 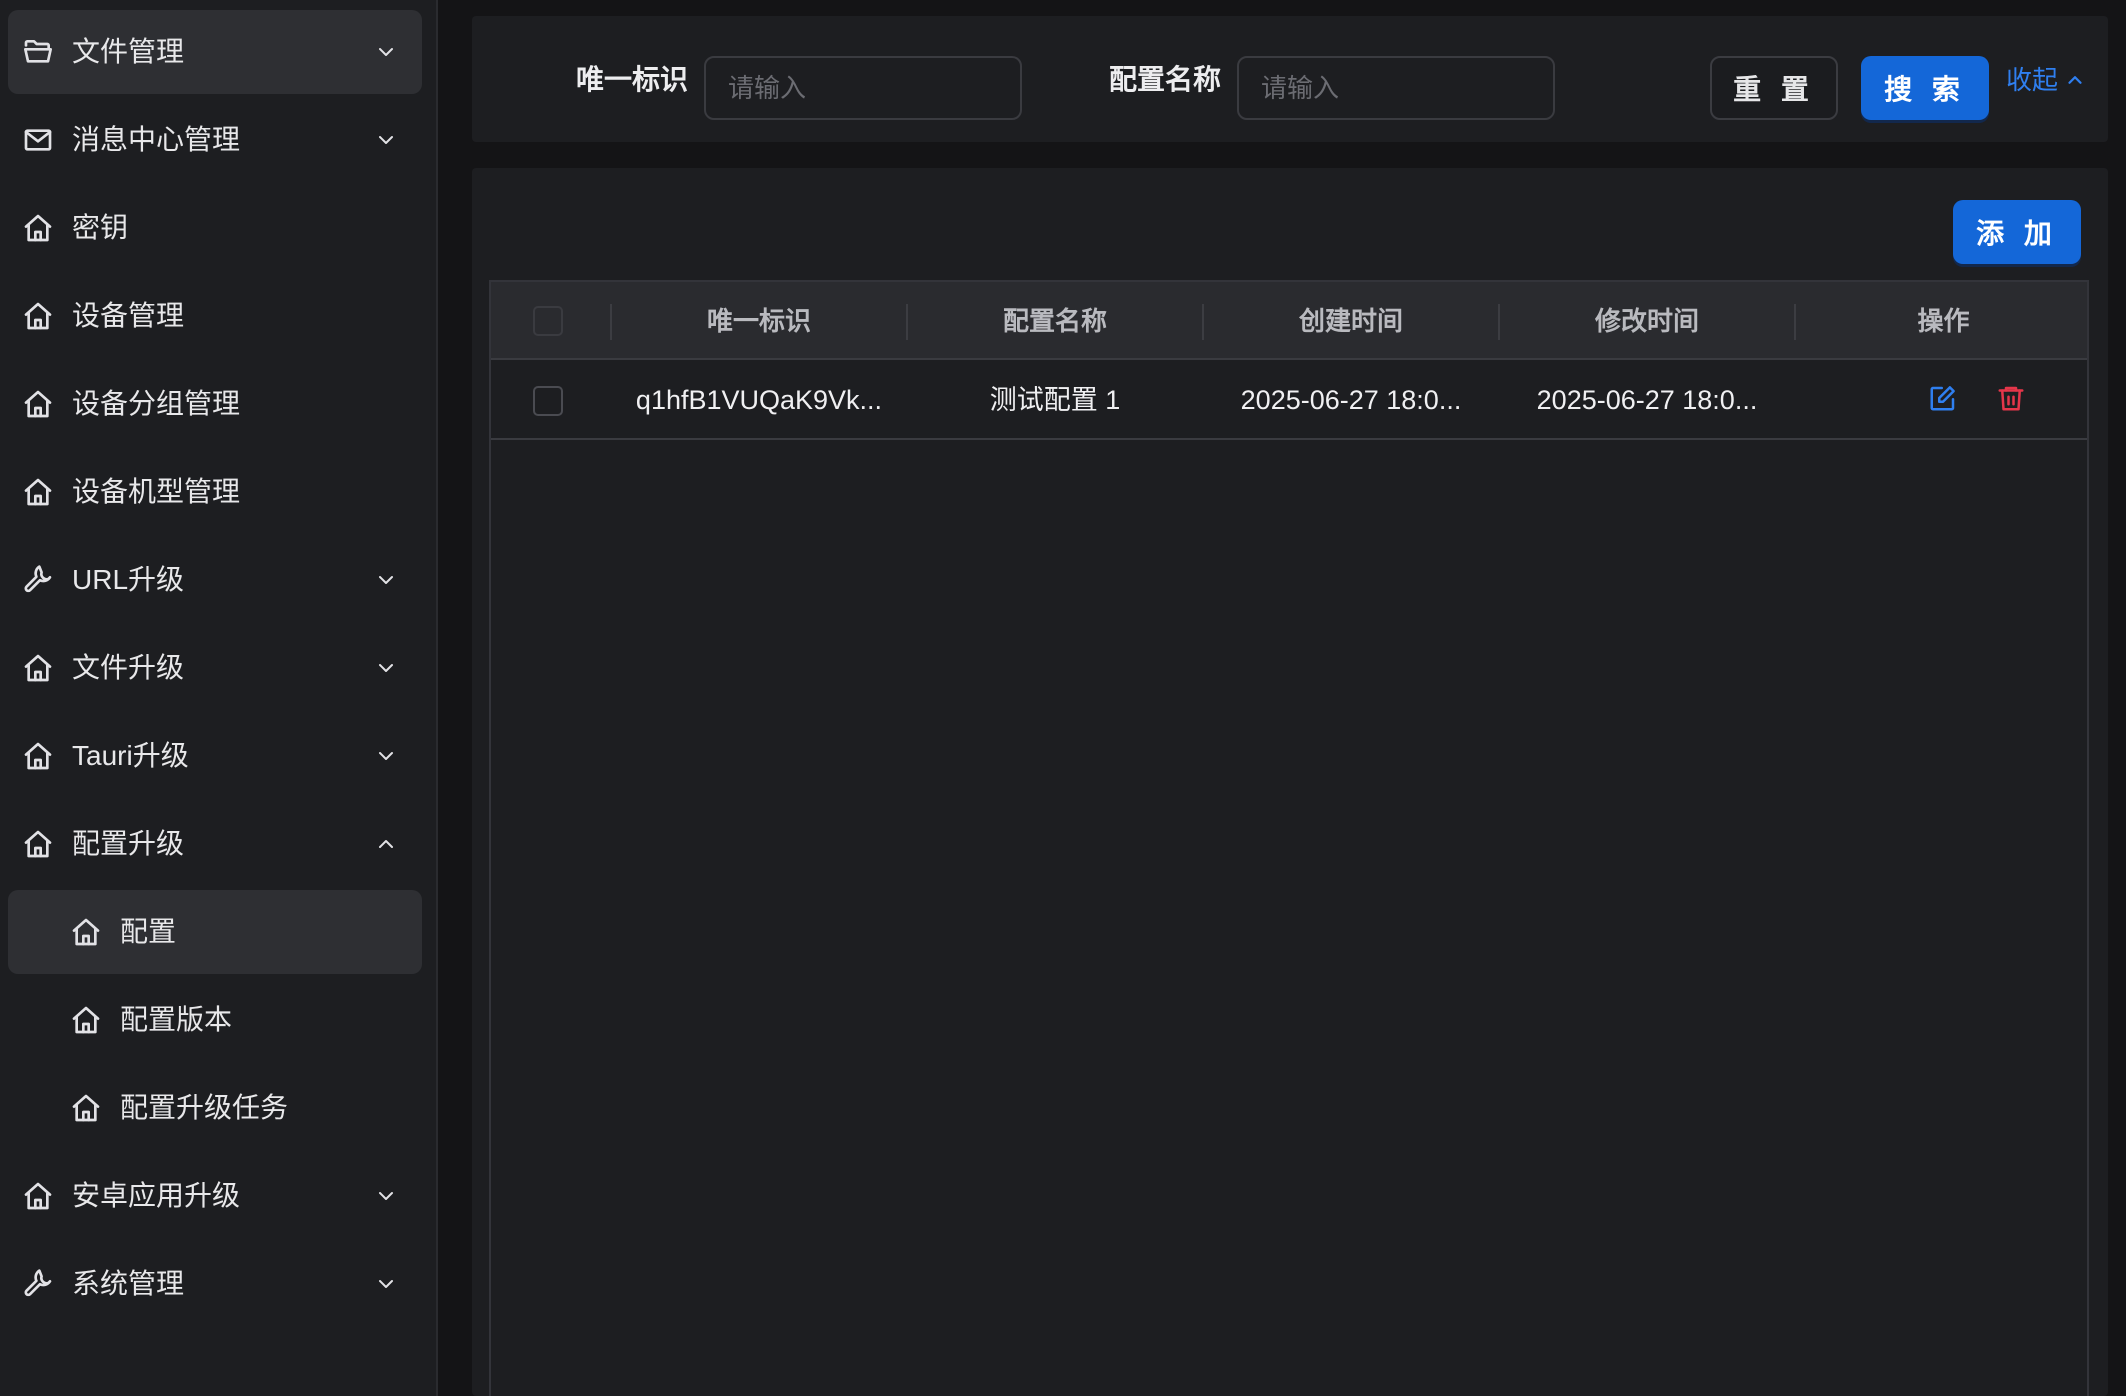 What do you see at coordinates (156, 403) in the screenshot?
I see `sidebar-item-label: 设备分组管理` at bounding box center [156, 403].